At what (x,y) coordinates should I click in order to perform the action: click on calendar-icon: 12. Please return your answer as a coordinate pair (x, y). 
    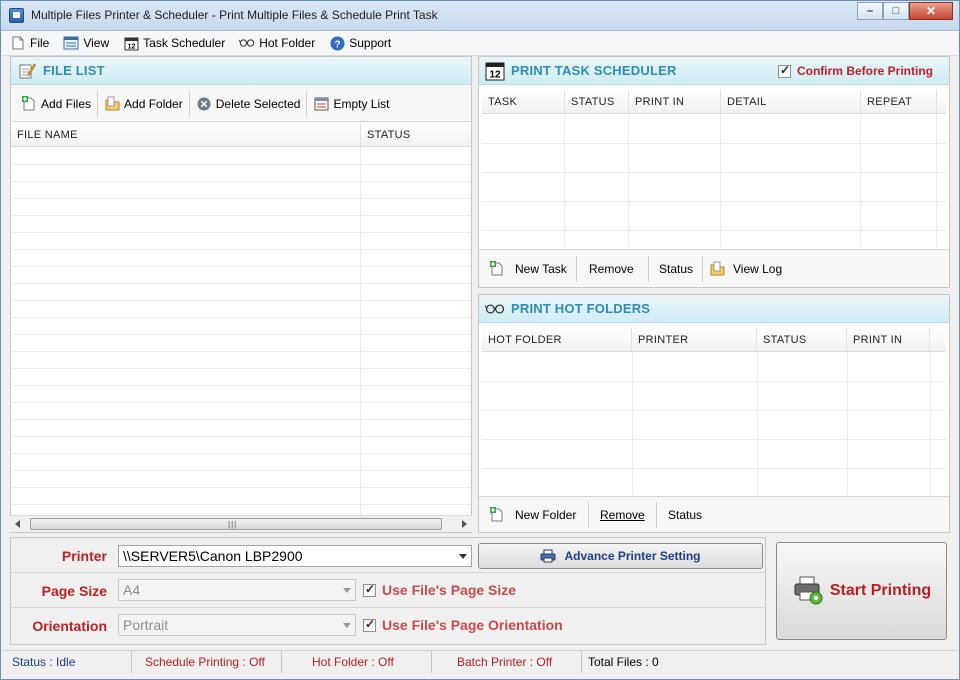
    Looking at the image, I should click on (495, 71).